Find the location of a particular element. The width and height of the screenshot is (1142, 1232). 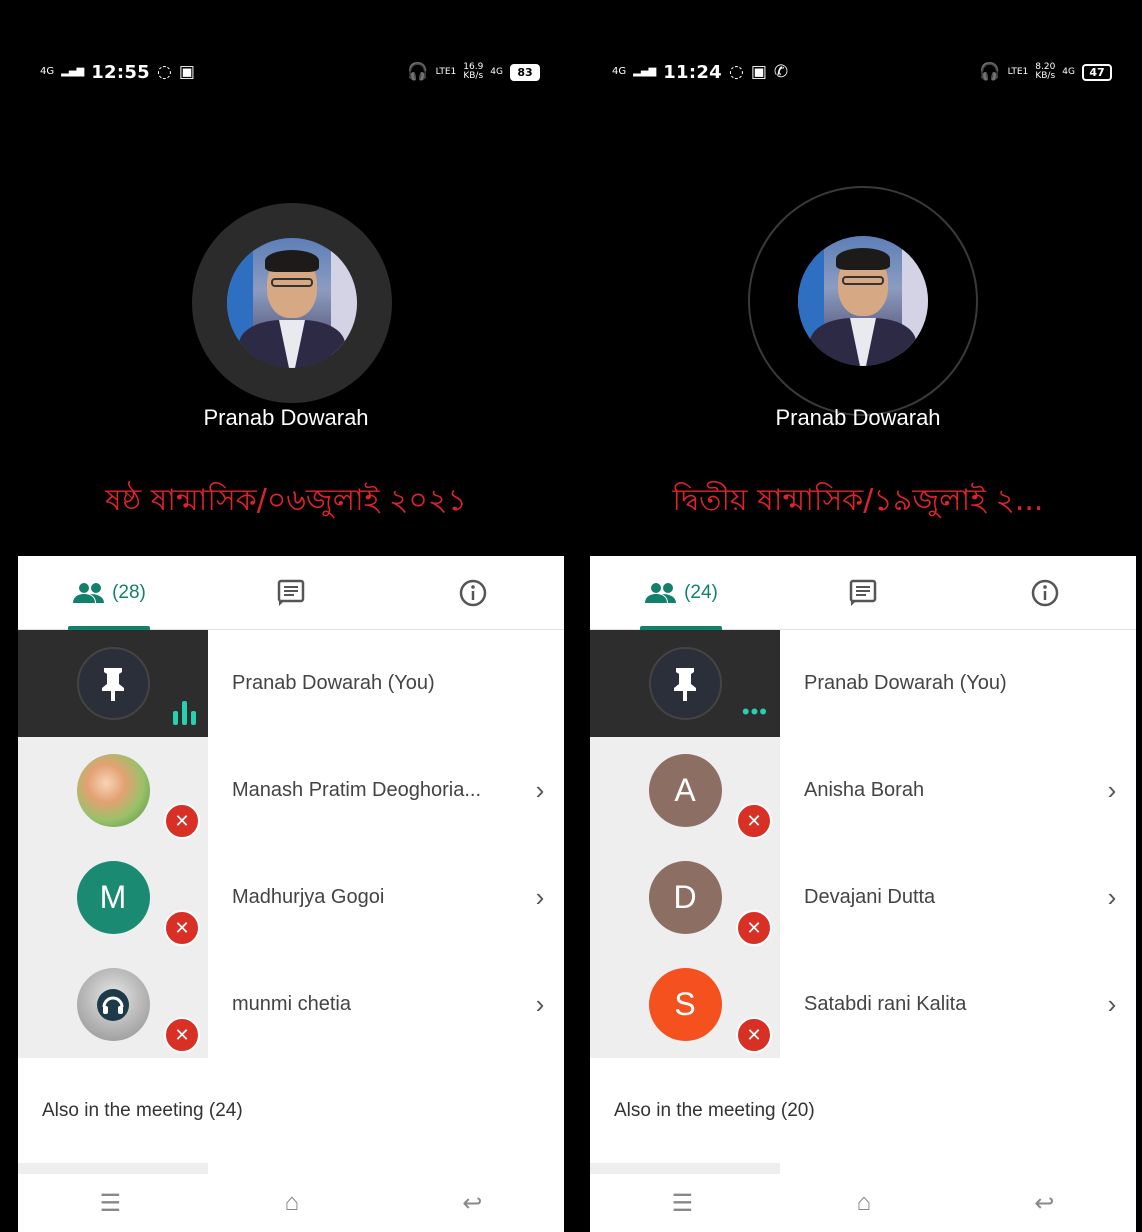

participant-row: M ✕ Madhurjya Gogoi › is located at coordinates (291, 897).